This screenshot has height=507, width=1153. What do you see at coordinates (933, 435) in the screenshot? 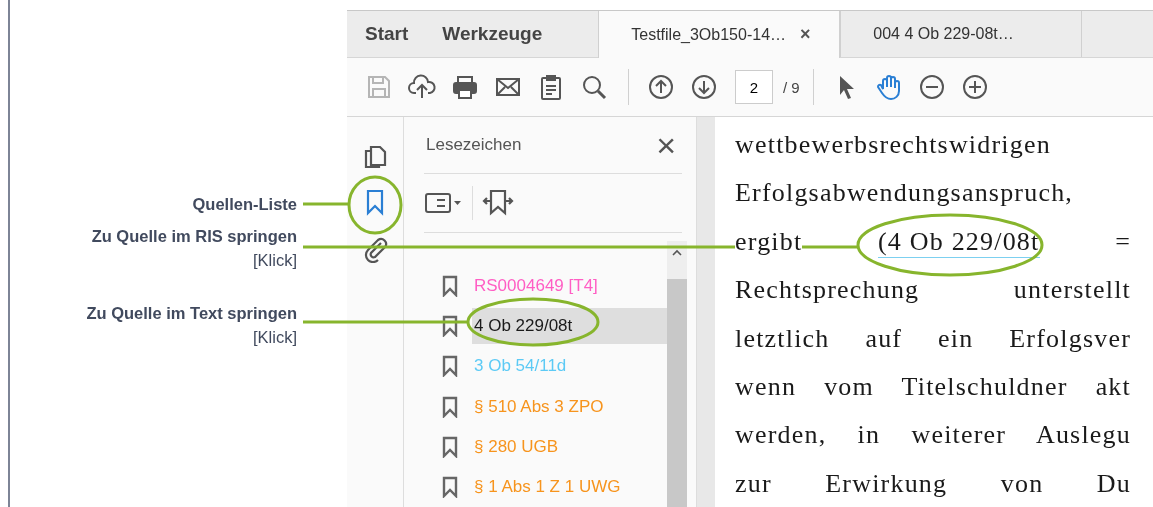
I see `text-line: werden, in weiterer Auslegu` at bounding box center [933, 435].